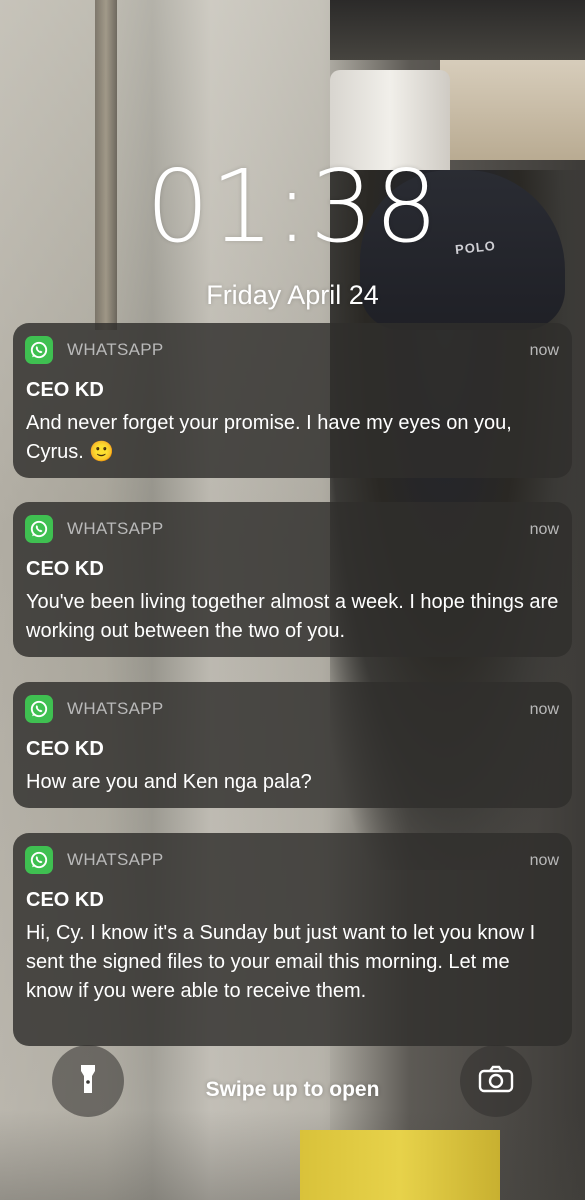 The width and height of the screenshot is (585, 1200). What do you see at coordinates (457, 30) in the screenshot?
I see `wallpaper-beam` at bounding box center [457, 30].